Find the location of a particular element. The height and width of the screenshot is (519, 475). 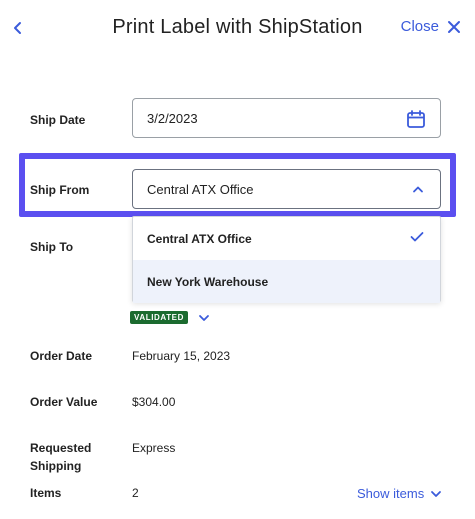

ship-from-select: Central ATX Office is located at coordinates (286, 189).